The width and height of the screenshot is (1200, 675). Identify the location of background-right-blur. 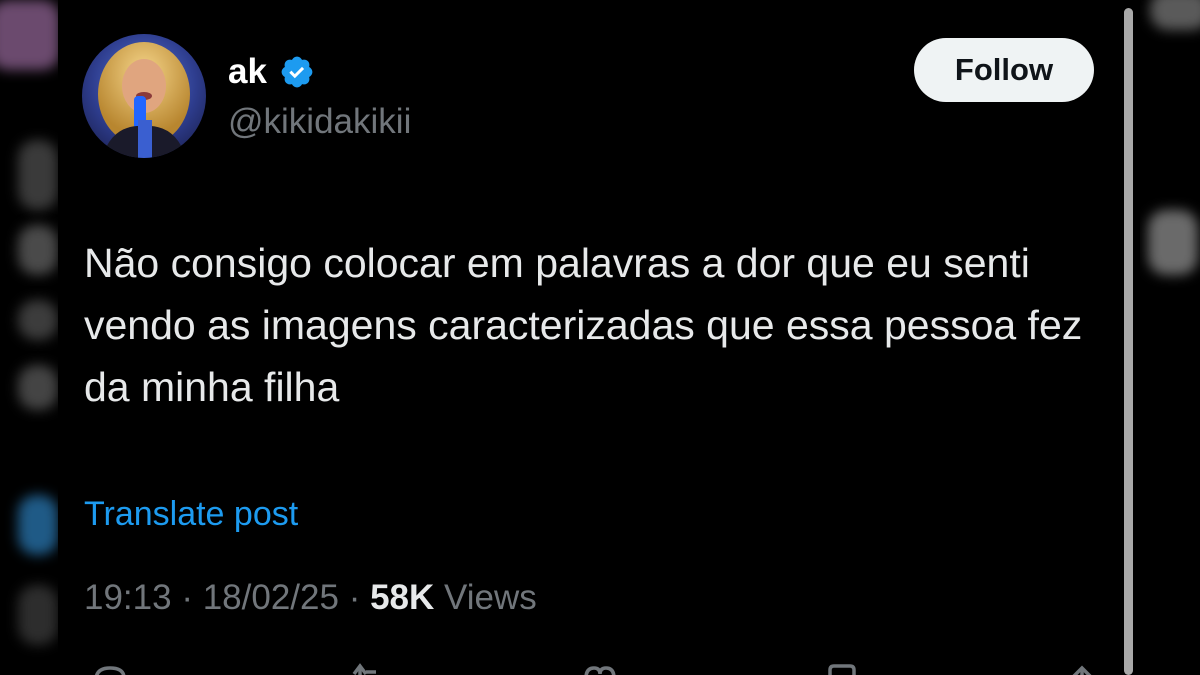
(1170, 337).